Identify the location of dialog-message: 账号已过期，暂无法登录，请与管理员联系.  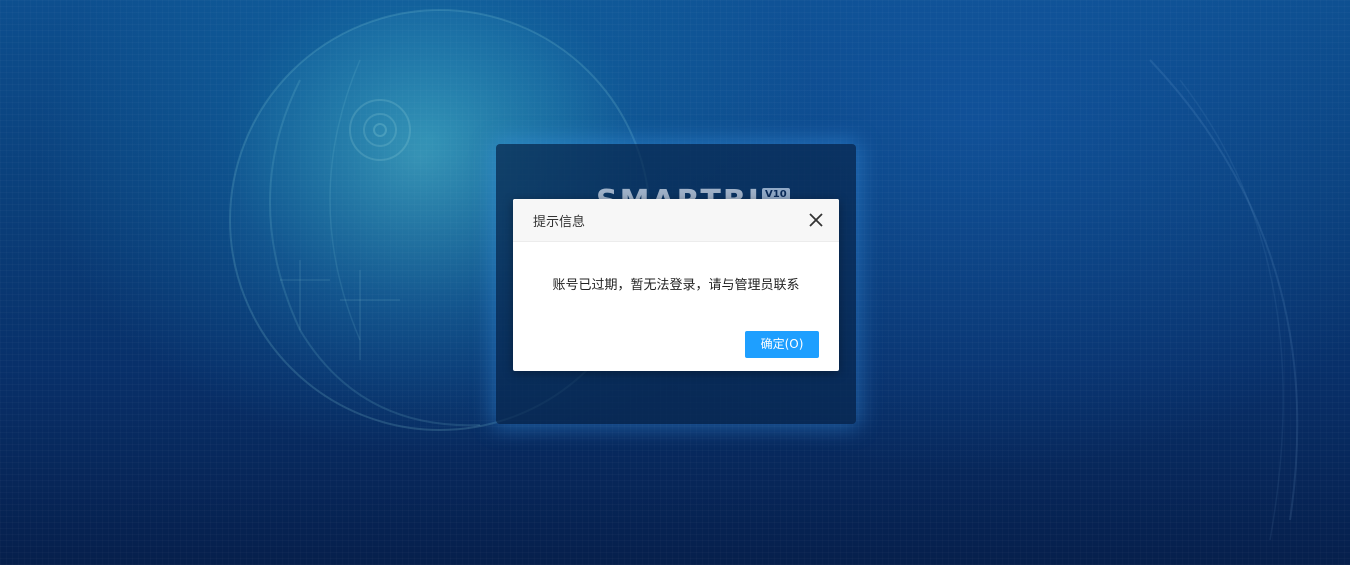
(676, 285).